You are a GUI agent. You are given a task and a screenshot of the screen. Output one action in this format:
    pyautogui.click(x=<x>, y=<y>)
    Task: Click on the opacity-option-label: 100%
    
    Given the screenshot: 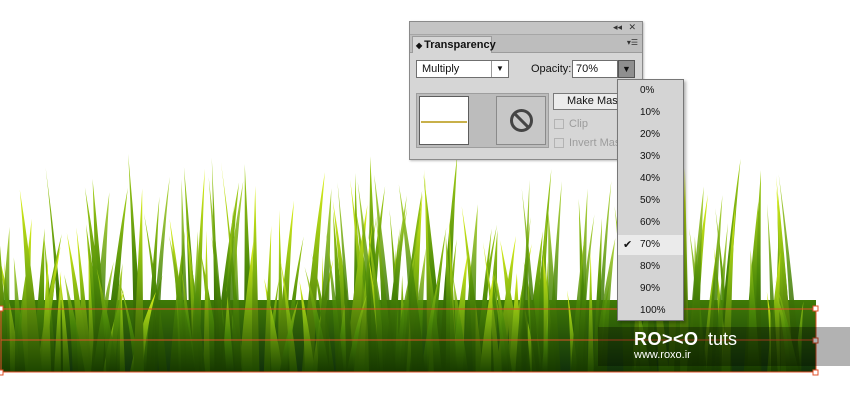 What is the action you would take?
    pyautogui.click(x=653, y=310)
    